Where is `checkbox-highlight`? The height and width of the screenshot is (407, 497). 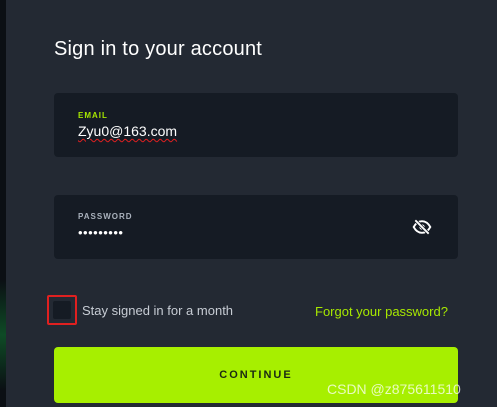 checkbox-highlight is located at coordinates (62, 310).